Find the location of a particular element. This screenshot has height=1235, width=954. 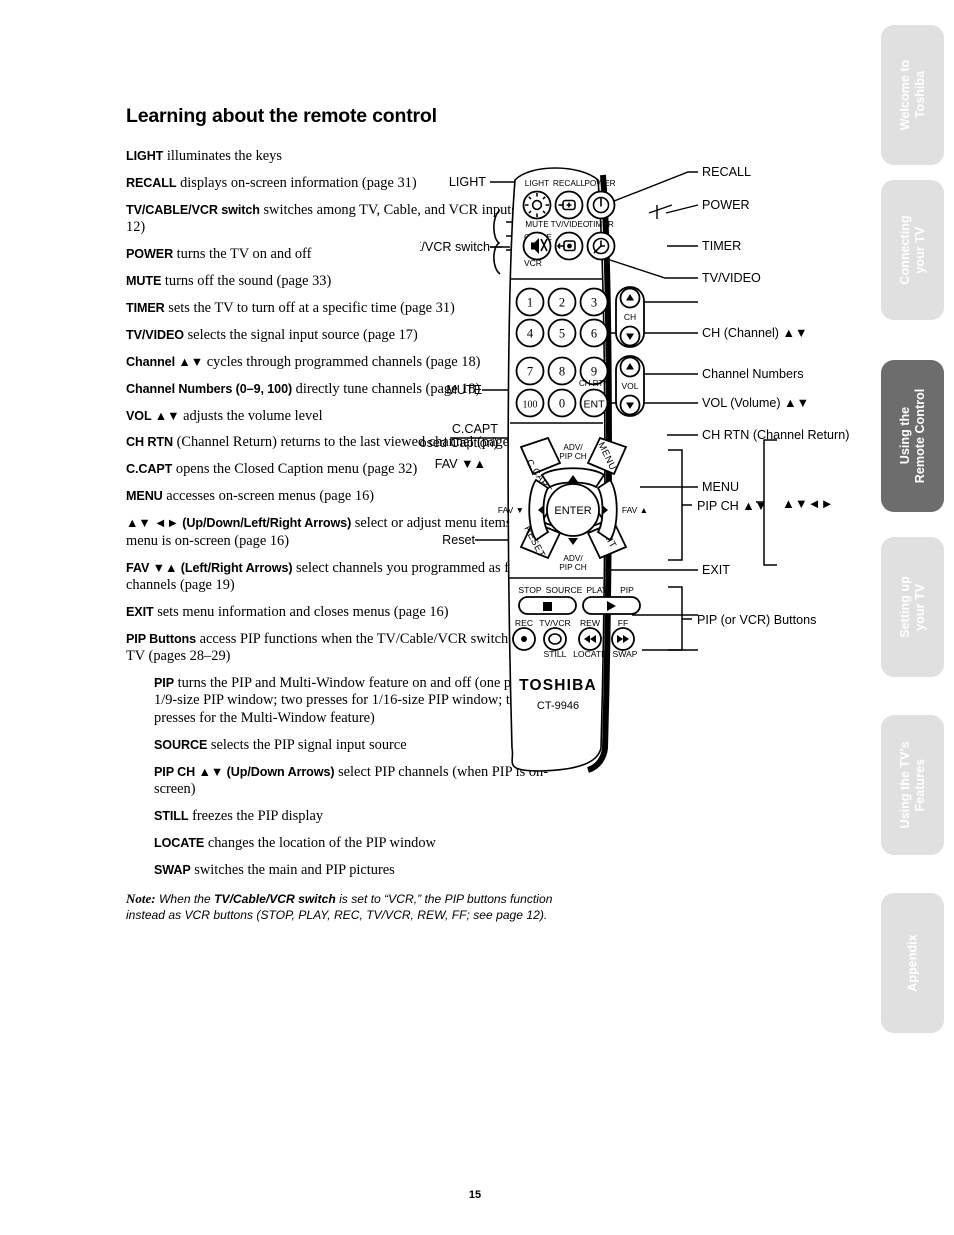

svg-text: SOURCE is located at coordinates (564, 590).